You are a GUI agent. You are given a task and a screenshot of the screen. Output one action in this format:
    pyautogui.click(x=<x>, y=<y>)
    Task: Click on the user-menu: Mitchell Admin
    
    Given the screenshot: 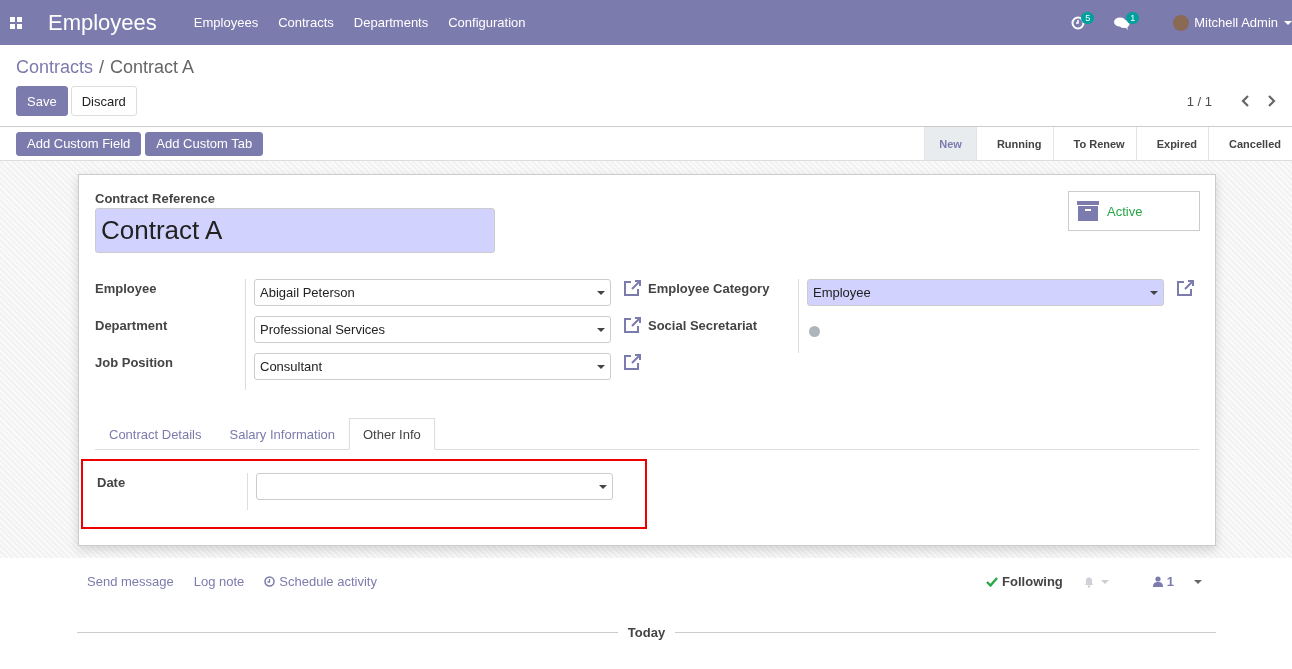 What is the action you would take?
    pyautogui.click(x=1236, y=22)
    